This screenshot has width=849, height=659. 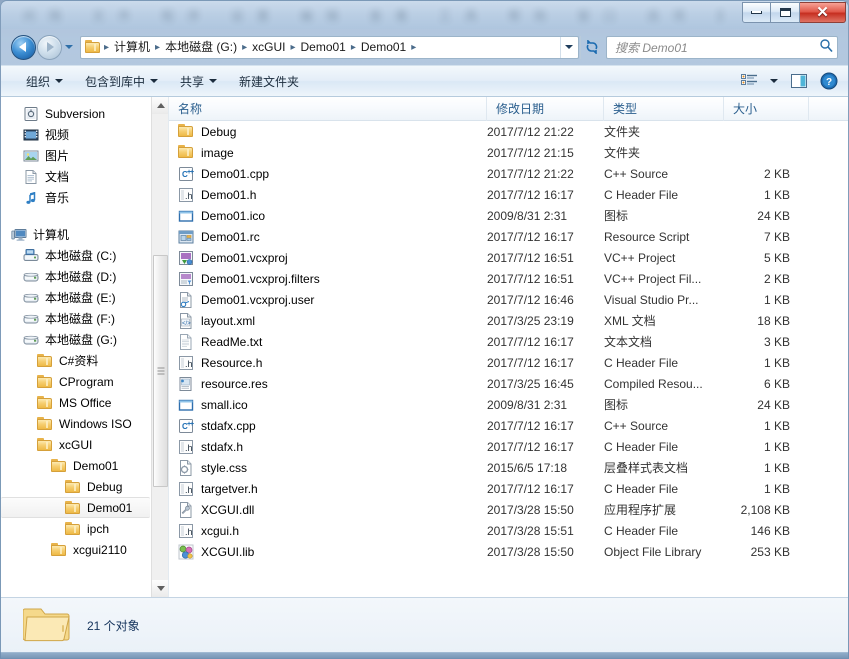 I want to click on sidebar-item-windows-iso: Windows ISO, so click(x=84, y=423).